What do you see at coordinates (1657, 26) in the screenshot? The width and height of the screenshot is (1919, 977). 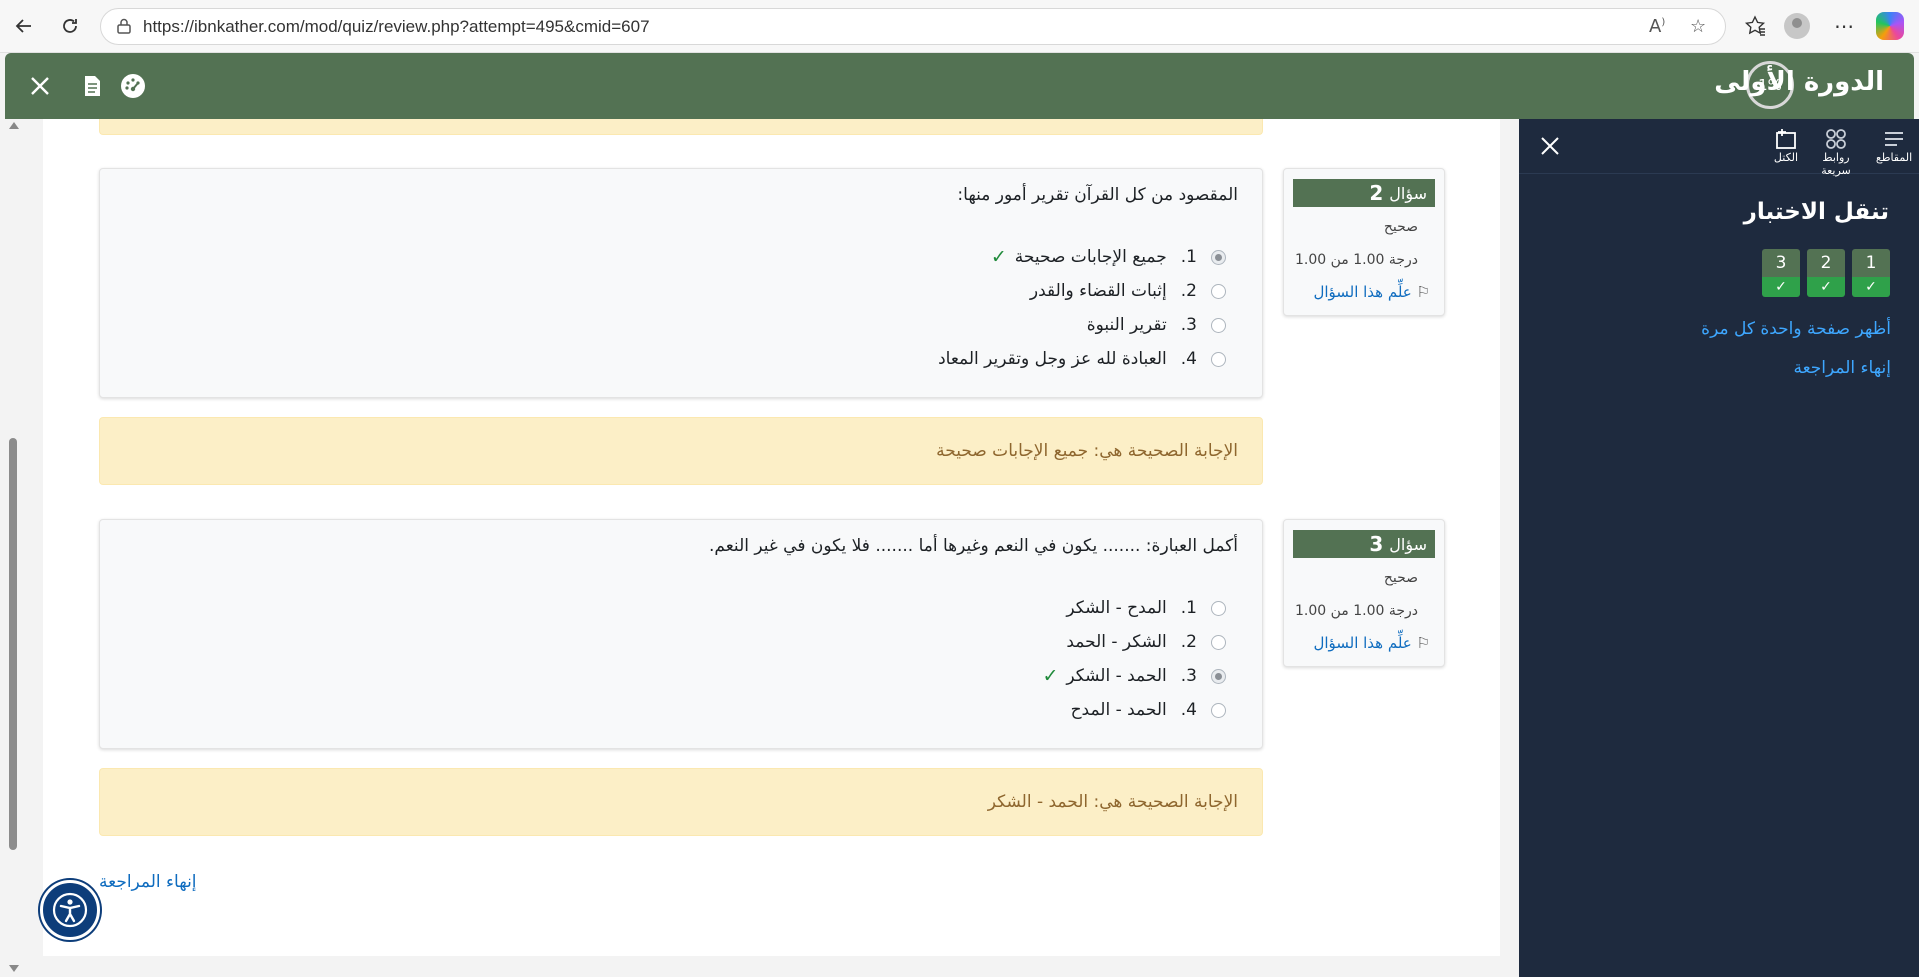 I see `read-aloud-icon: A)` at bounding box center [1657, 26].